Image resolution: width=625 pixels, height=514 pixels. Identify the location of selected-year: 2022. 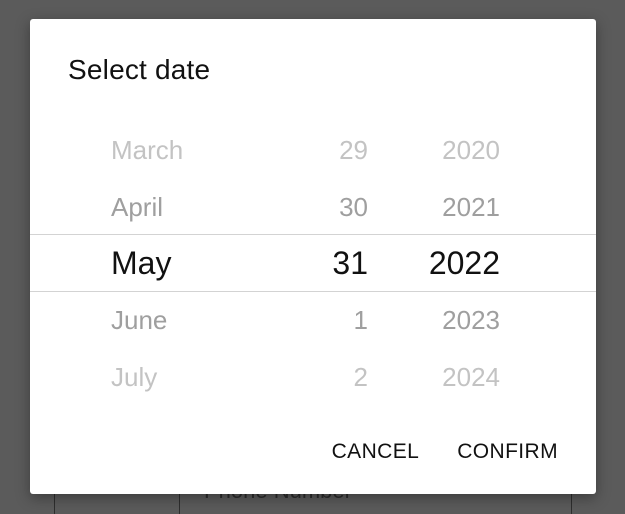
(455, 263).